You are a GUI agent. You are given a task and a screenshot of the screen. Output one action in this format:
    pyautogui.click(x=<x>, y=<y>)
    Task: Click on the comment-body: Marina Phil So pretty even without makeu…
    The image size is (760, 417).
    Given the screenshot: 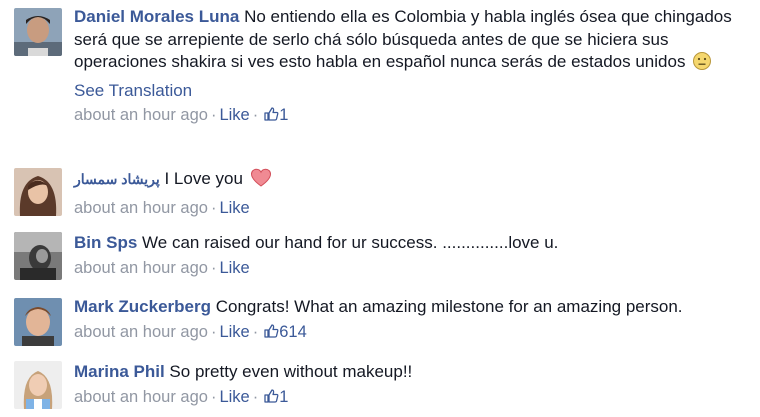 What is the action you would take?
    pyautogui.click(x=412, y=385)
    